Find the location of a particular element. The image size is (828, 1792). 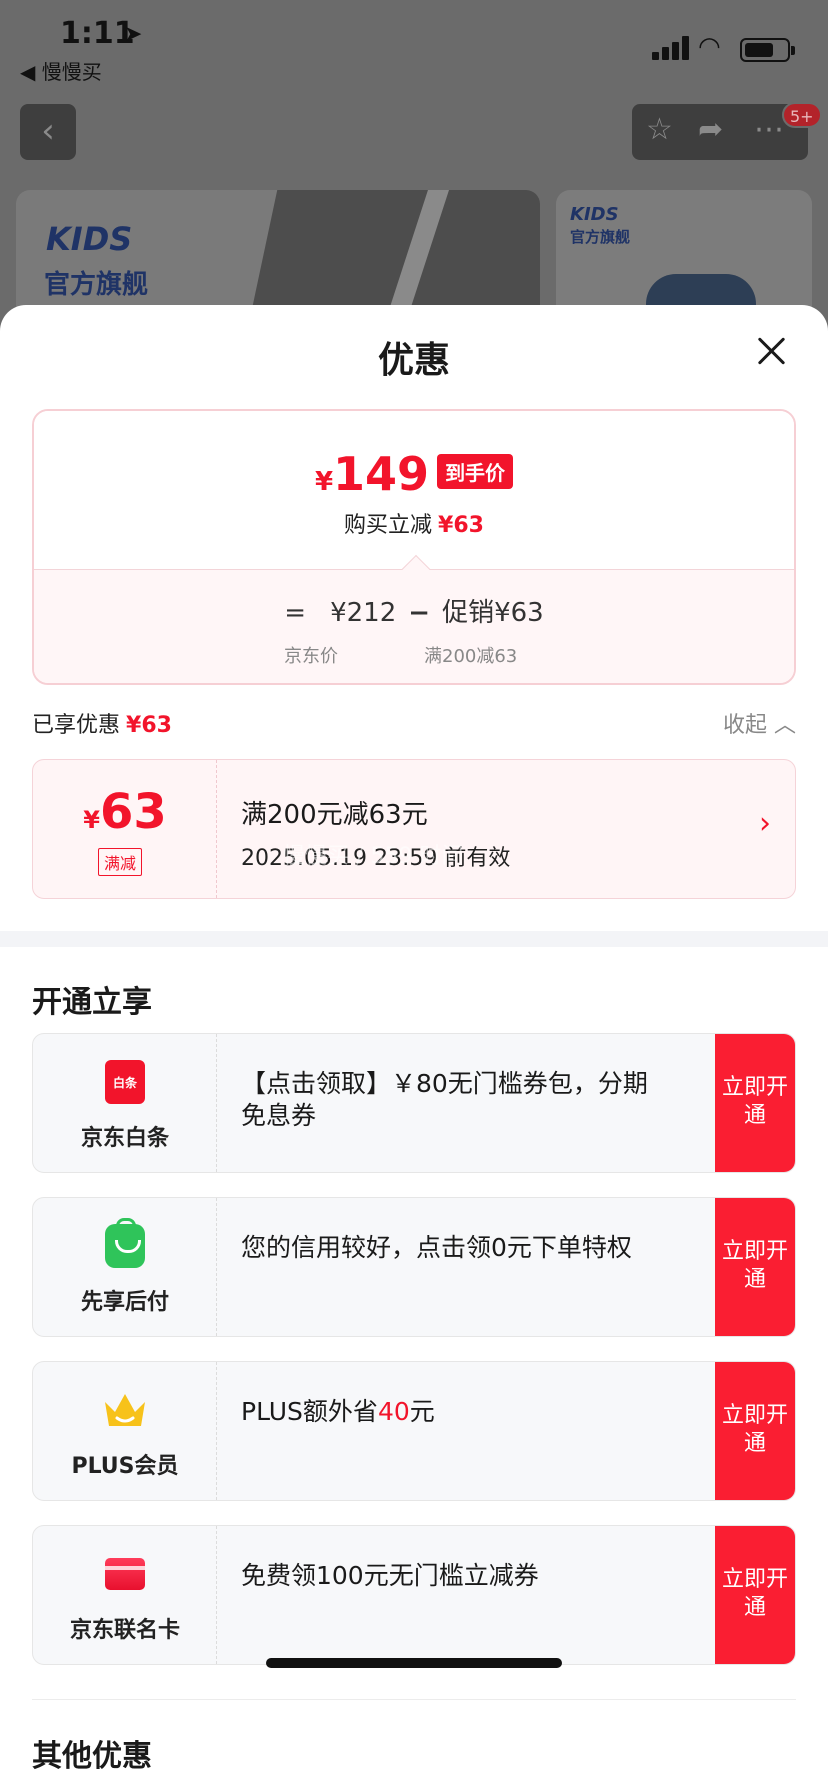

card-icon is located at coordinates (125, 1574).